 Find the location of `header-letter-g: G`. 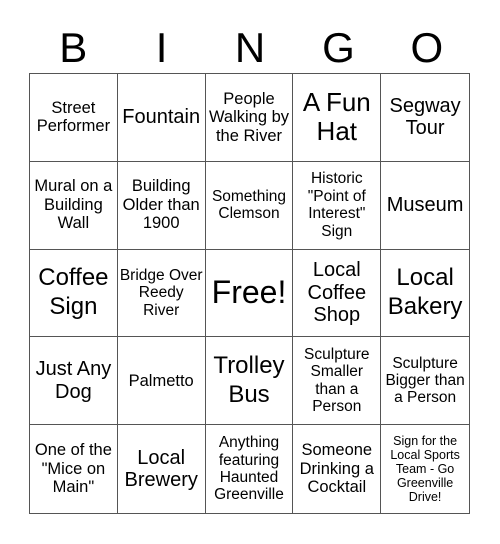

header-letter-g: G is located at coordinates (338, 47).